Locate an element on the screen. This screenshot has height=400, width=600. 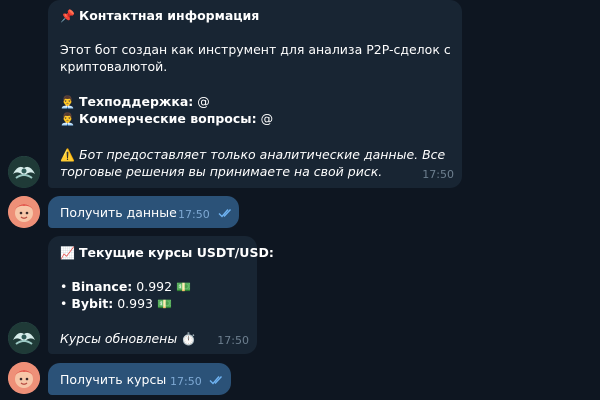
binance-label: Binance: is located at coordinates (102, 286).